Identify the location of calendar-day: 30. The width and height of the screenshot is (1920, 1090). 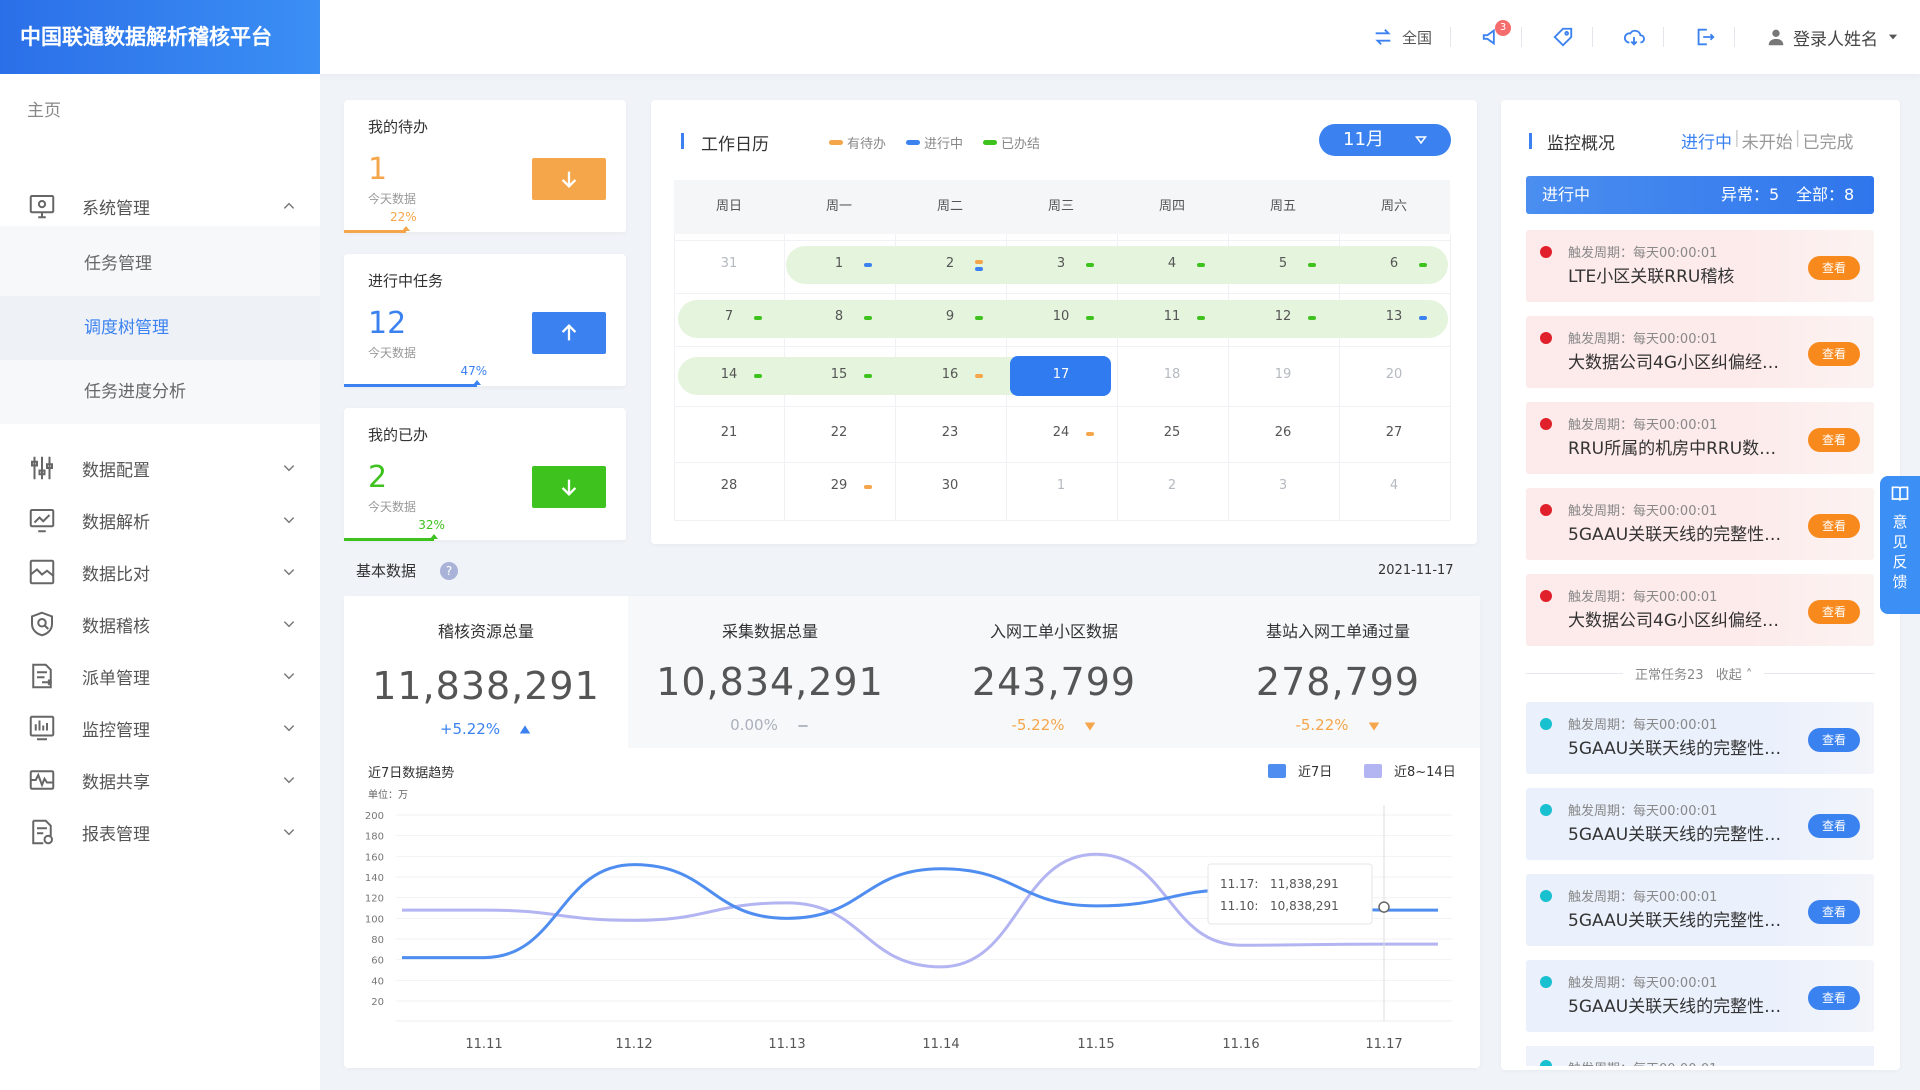
(950, 485).